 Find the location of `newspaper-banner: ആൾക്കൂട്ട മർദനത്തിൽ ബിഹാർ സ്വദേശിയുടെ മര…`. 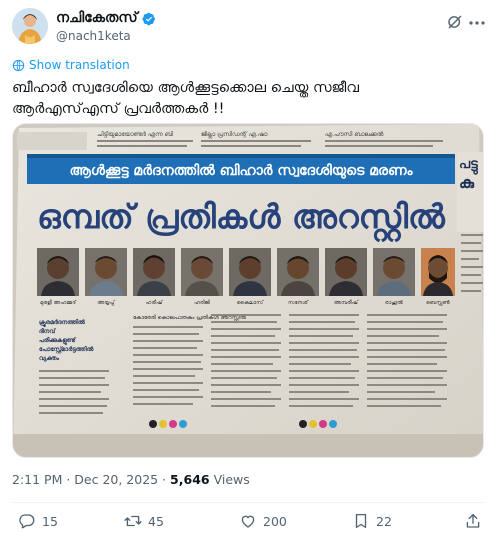

newspaper-banner: ആൾക്കൂട്ട മർദനത്തിൽ ബിഹാർ സ്വദേശിയുടെ മര… is located at coordinates (242, 171).